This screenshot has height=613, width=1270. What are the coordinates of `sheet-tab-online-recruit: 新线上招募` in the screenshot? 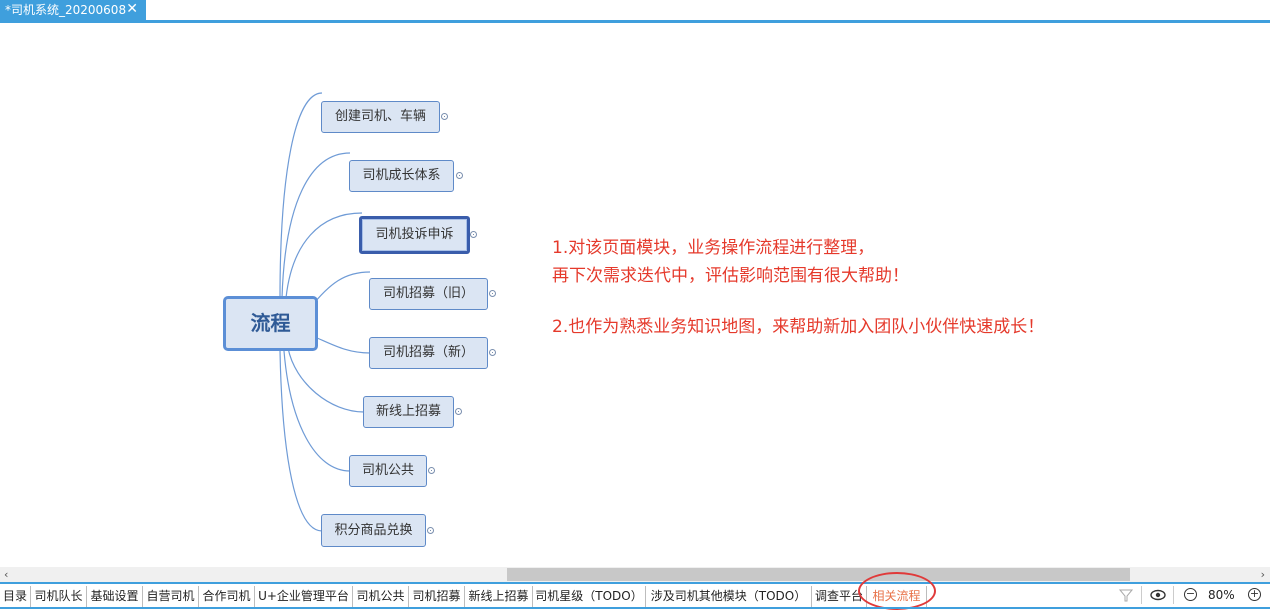 It's located at (499, 596).